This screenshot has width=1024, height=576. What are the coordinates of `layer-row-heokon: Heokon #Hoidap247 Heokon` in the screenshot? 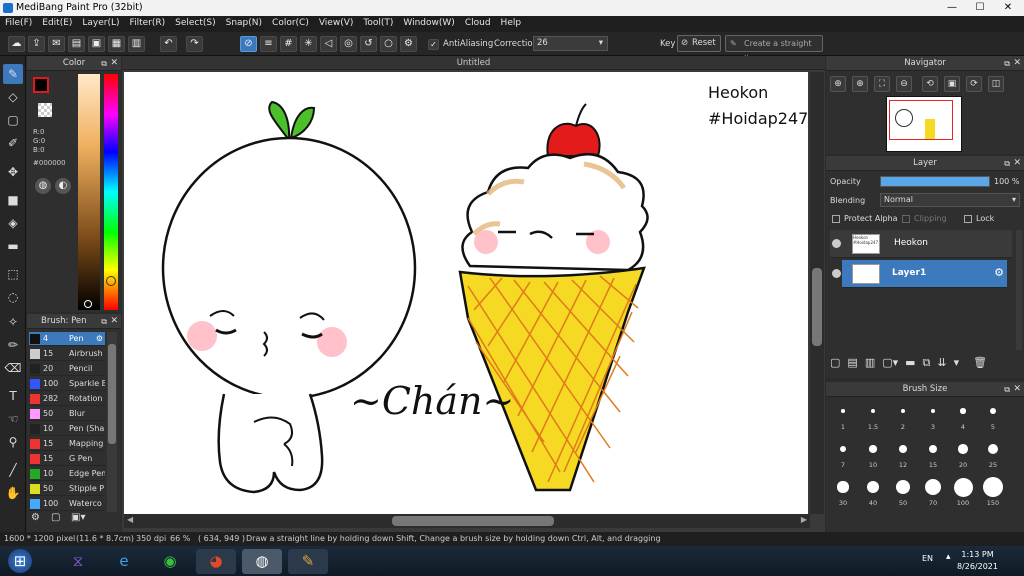 It's located at (921, 244).